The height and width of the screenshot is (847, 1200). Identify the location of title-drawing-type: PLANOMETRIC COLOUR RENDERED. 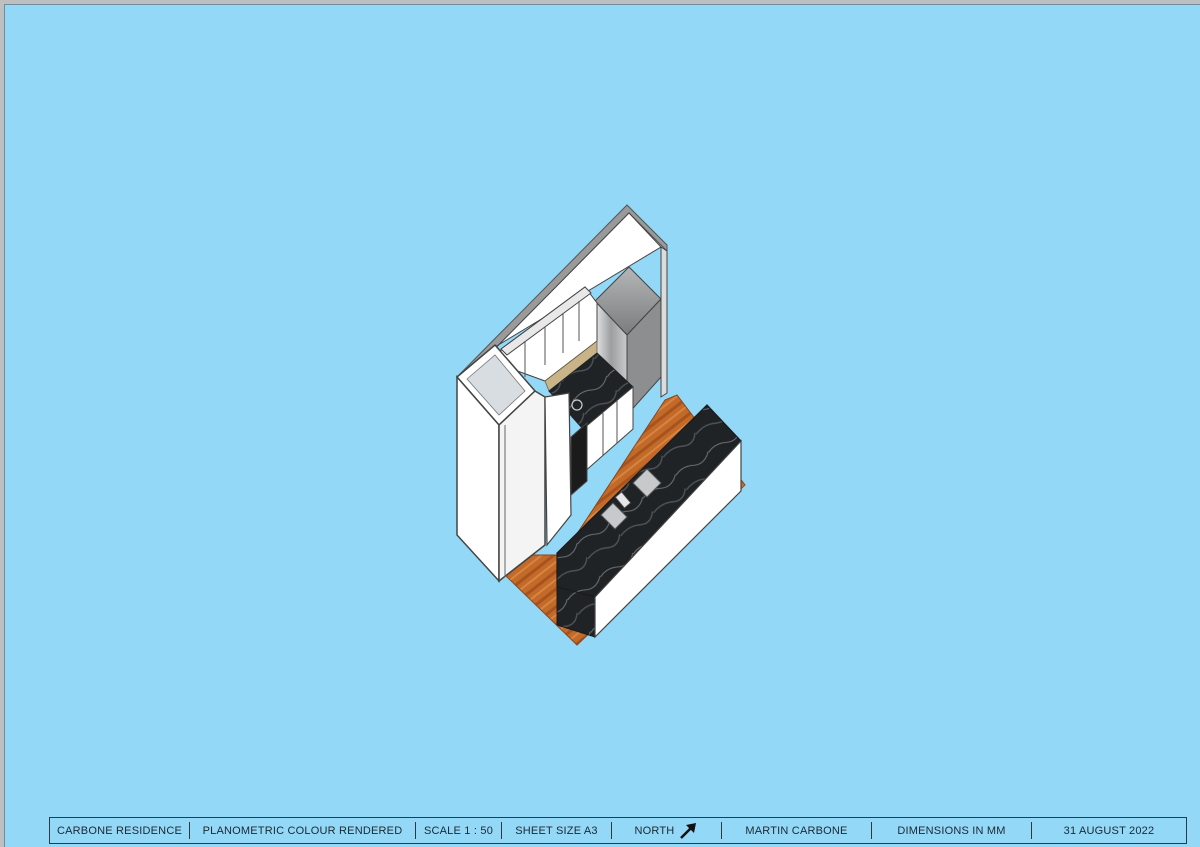
(303, 830).